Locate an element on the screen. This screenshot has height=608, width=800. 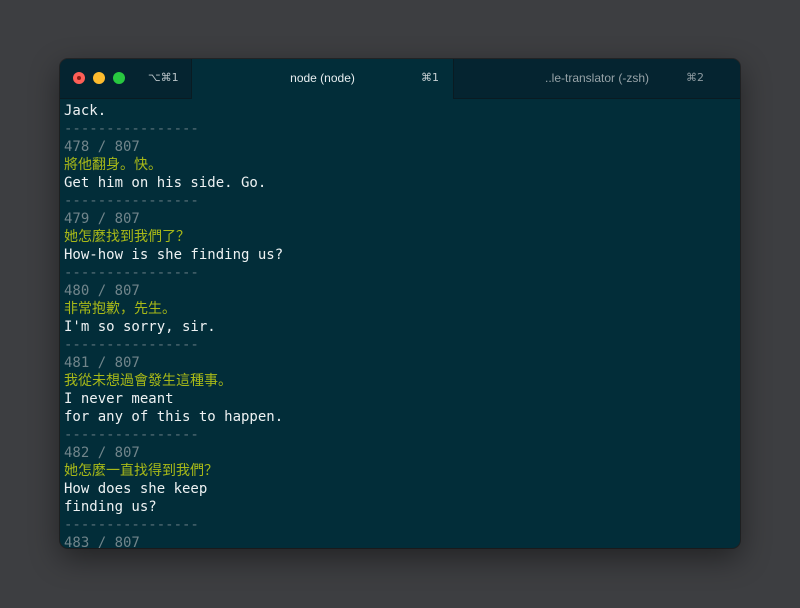
source-text-line: 將他翻身。快。 is located at coordinates (113, 165).